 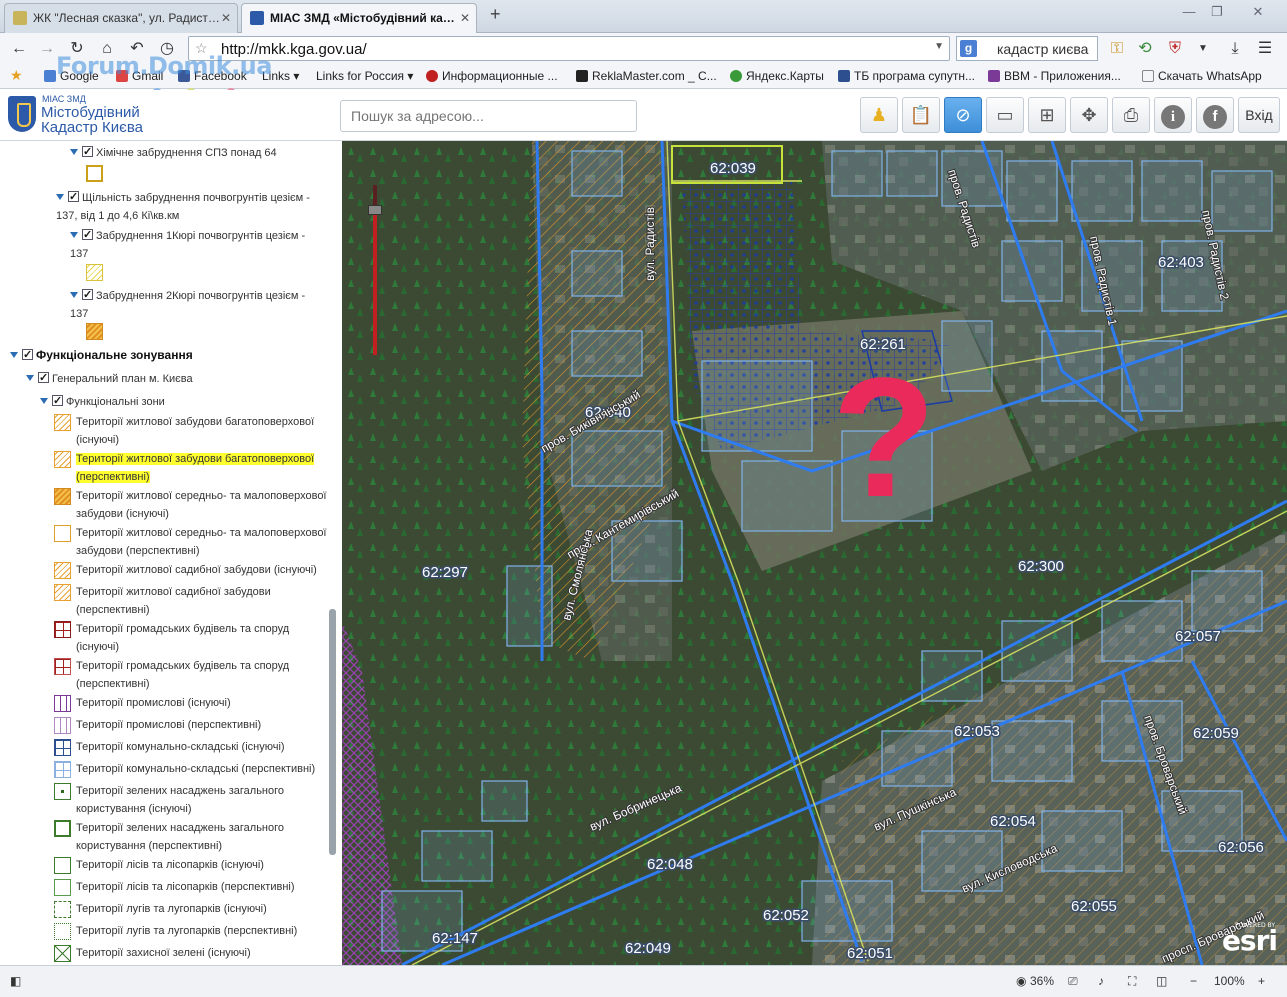 What do you see at coordinates (180, 401) in the screenshot?
I see `layer-functional-zones: Функціональні зони` at bounding box center [180, 401].